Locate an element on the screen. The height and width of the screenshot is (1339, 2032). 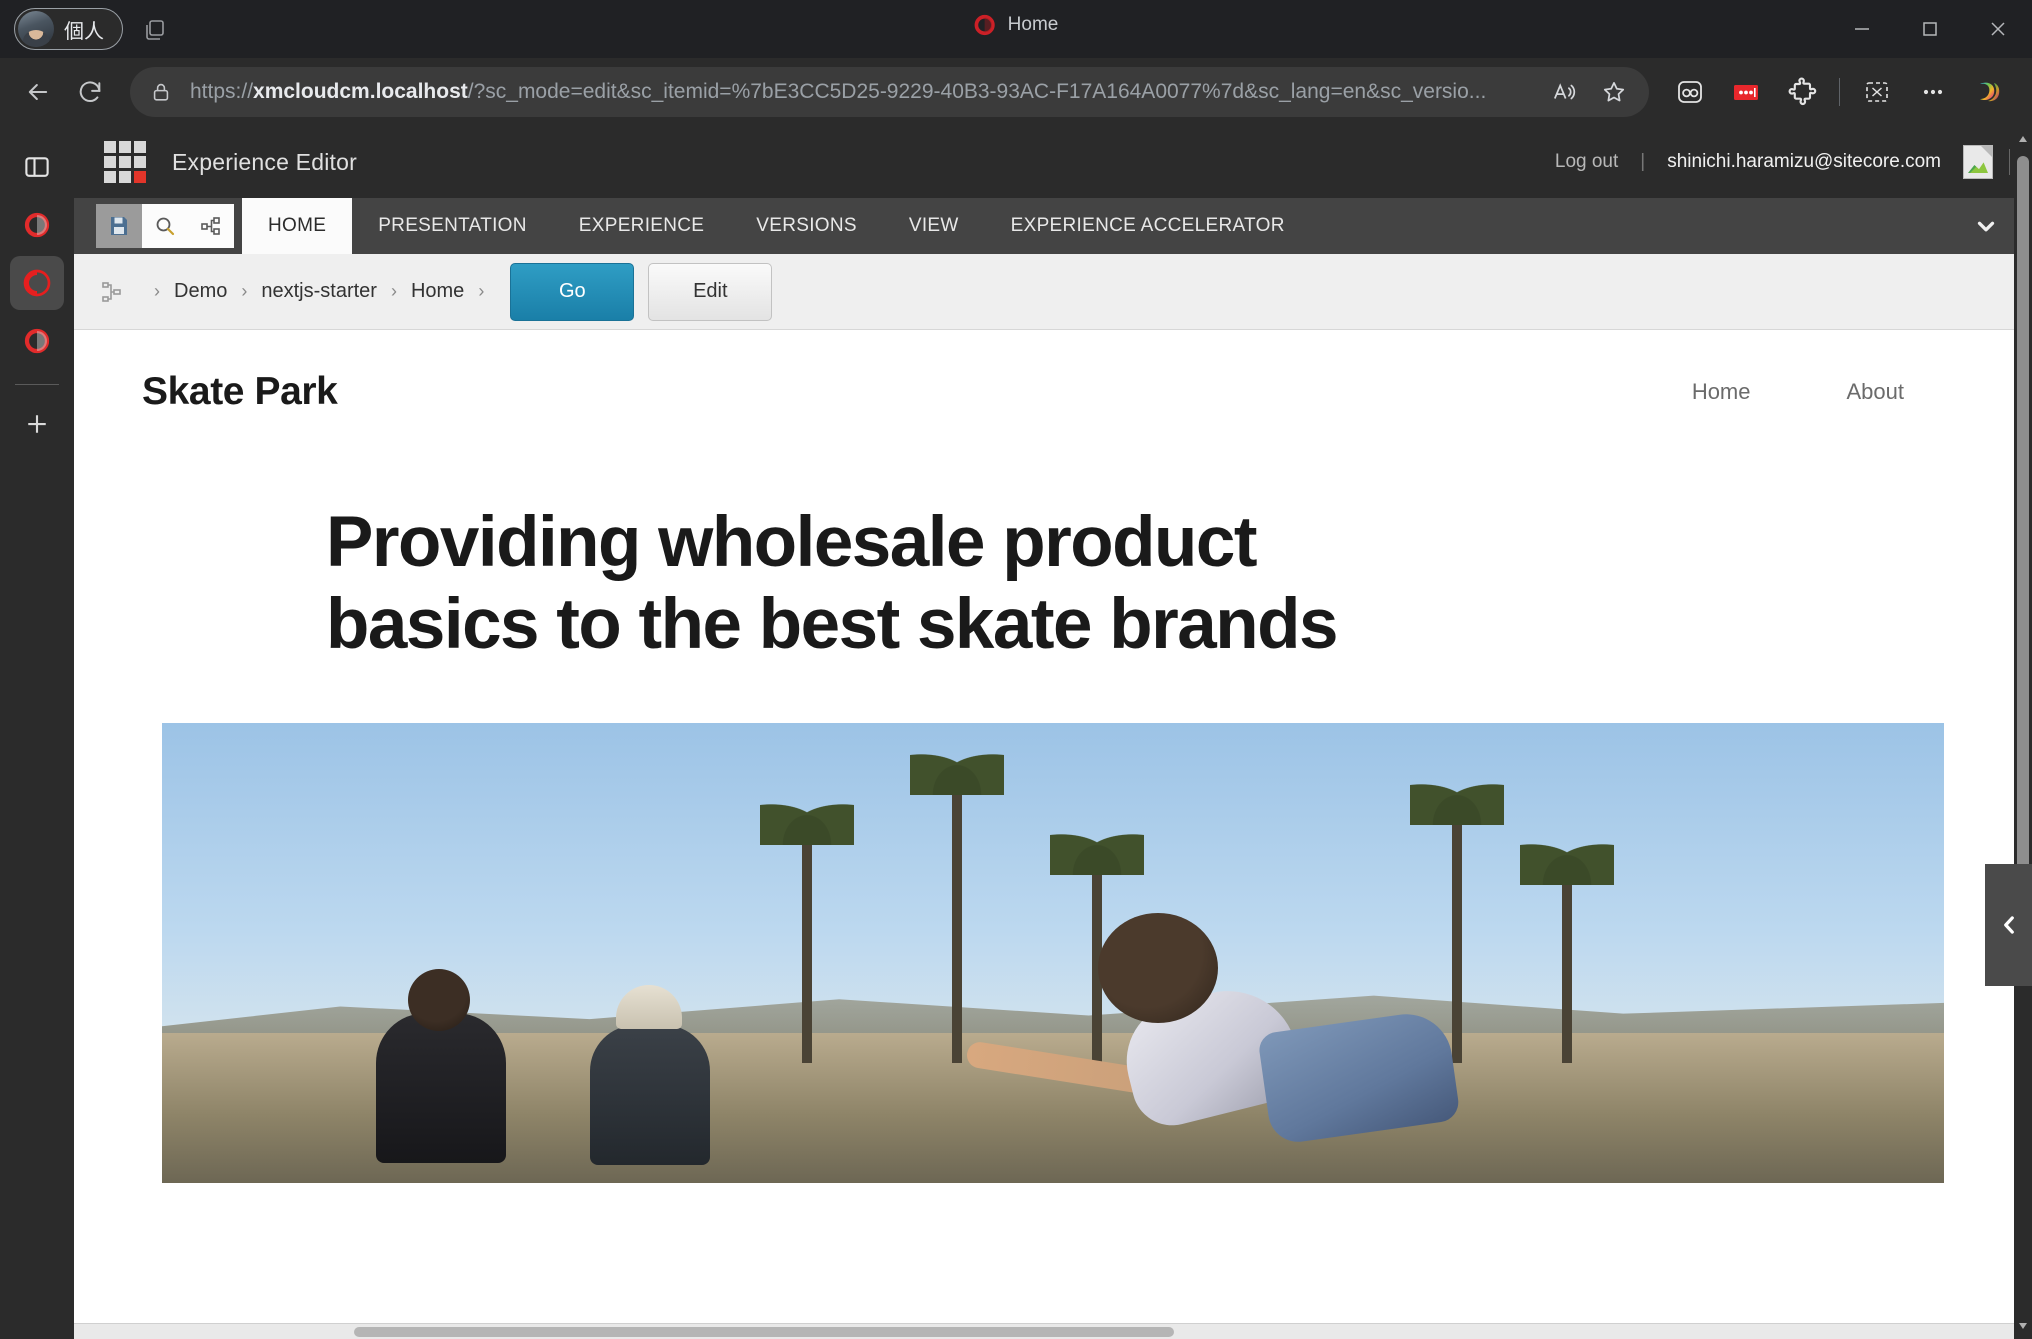
tab-group-icon is located at coordinates (155, 30).